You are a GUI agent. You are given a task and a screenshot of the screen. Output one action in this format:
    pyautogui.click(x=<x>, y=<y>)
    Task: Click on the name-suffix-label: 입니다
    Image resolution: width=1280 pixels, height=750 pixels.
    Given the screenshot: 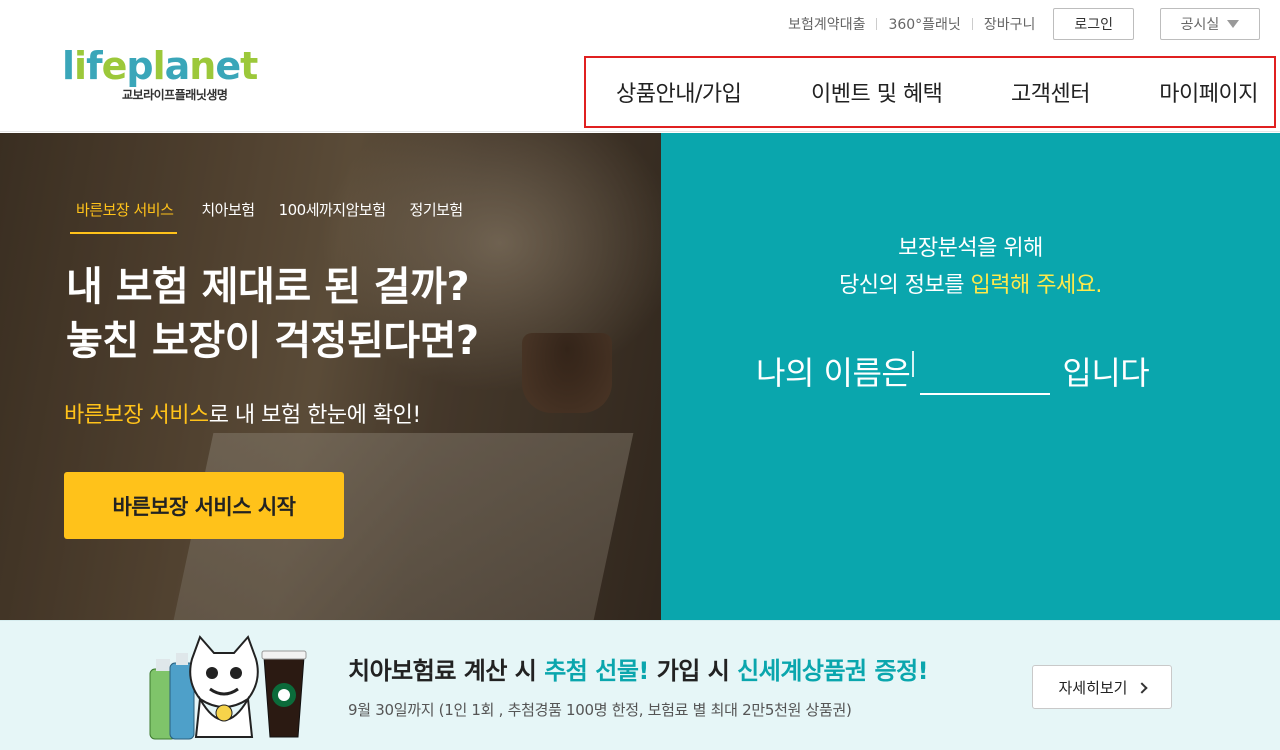 What is the action you would take?
    pyautogui.click(x=1106, y=373)
    